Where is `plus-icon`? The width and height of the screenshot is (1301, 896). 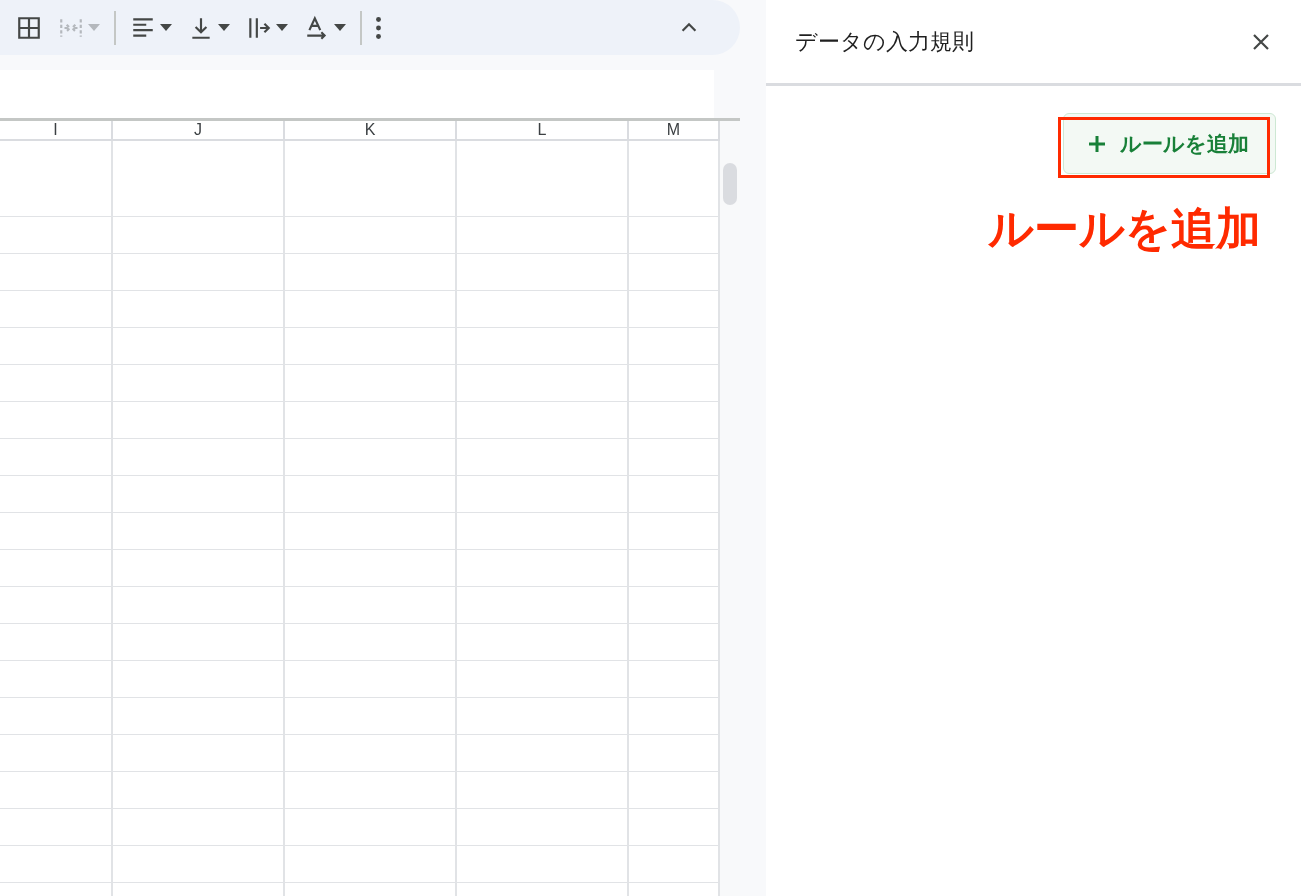 plus-icon is located at coordinates (1097, 143).